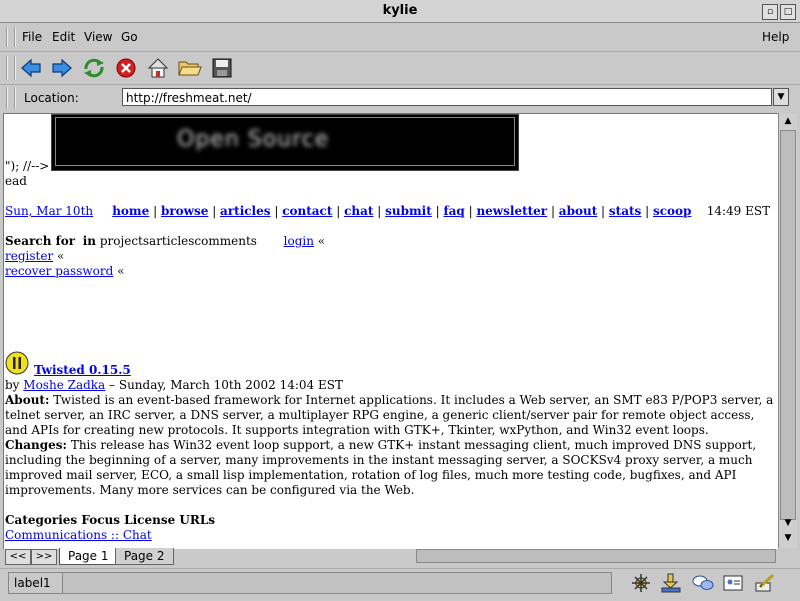  I want to click on open-folder-icon, so click(190, 68).